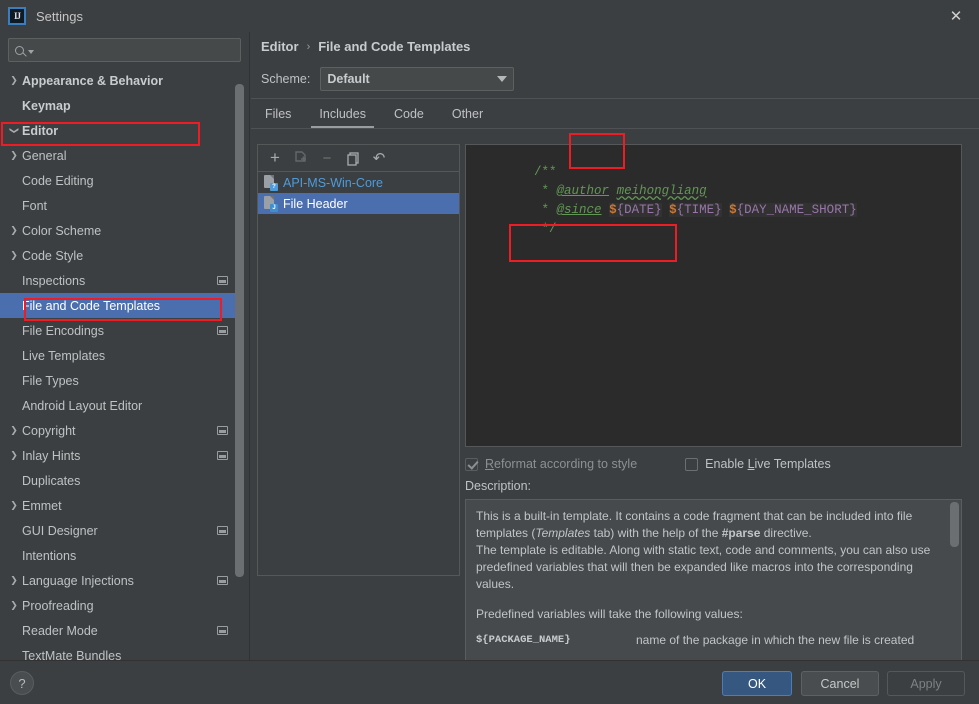  Describe the element at coordinates (286, 79) in the screenshot. I see `scheme-label: Scheme:` at that location.